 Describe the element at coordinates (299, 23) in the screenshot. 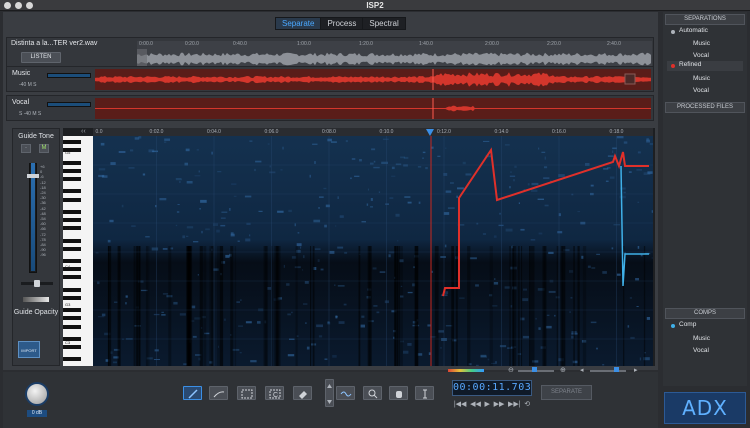

I see `tab-separate: Separate` at that location.